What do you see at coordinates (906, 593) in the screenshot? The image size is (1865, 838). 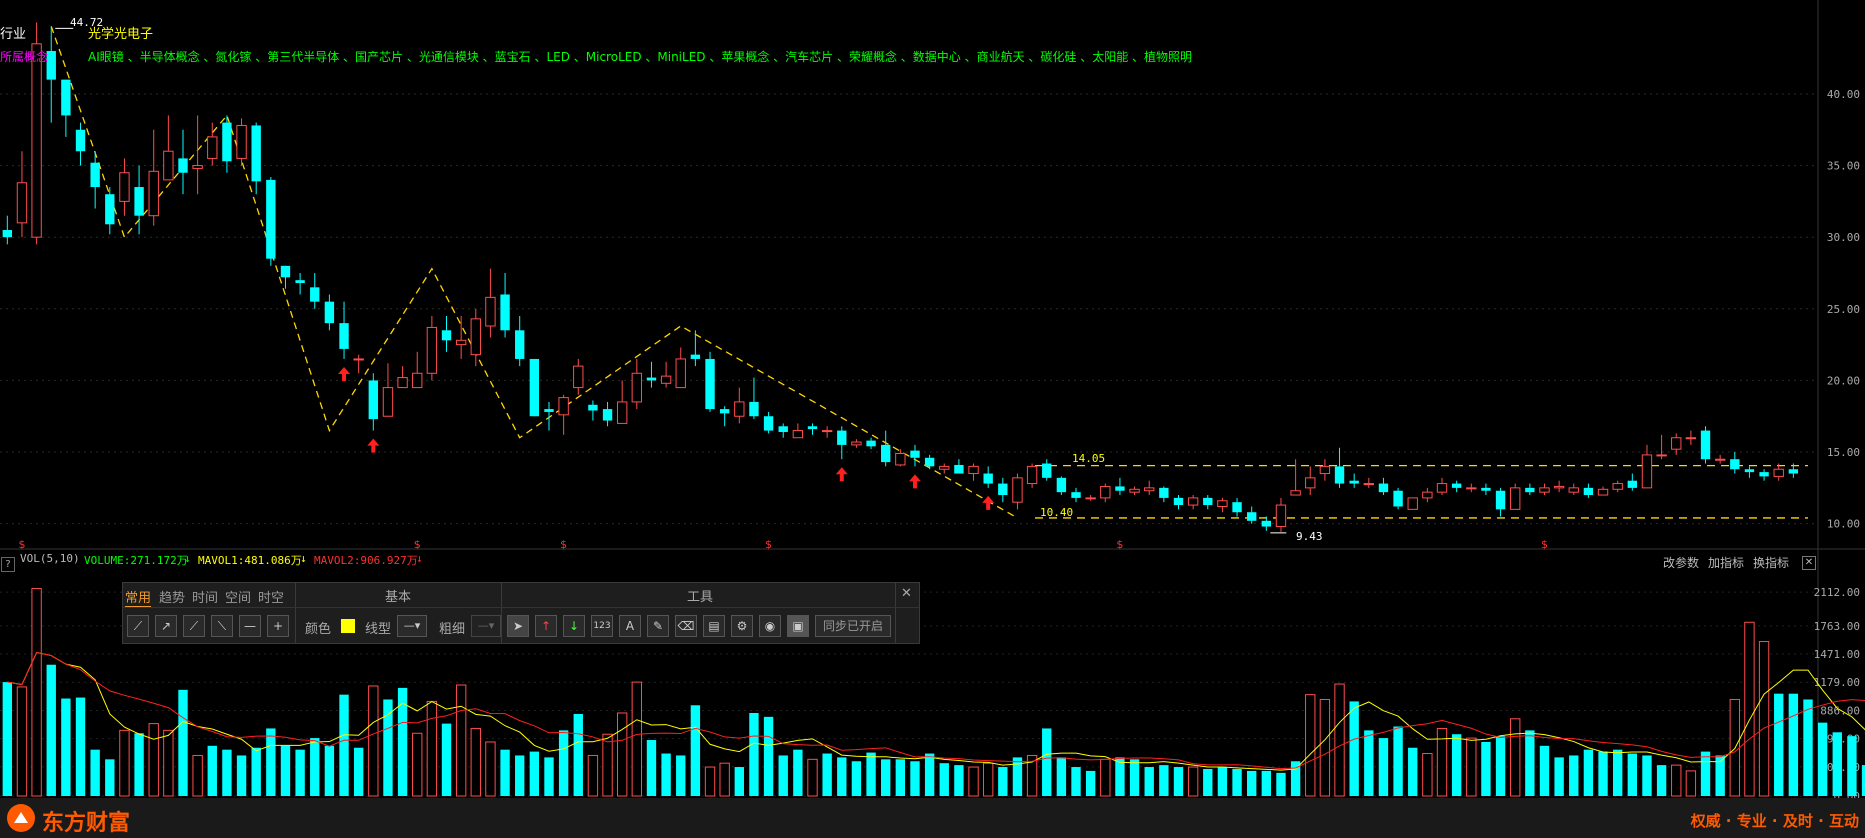 I see `toolbar-close-button: ✕` at bounding box center [906, 593].